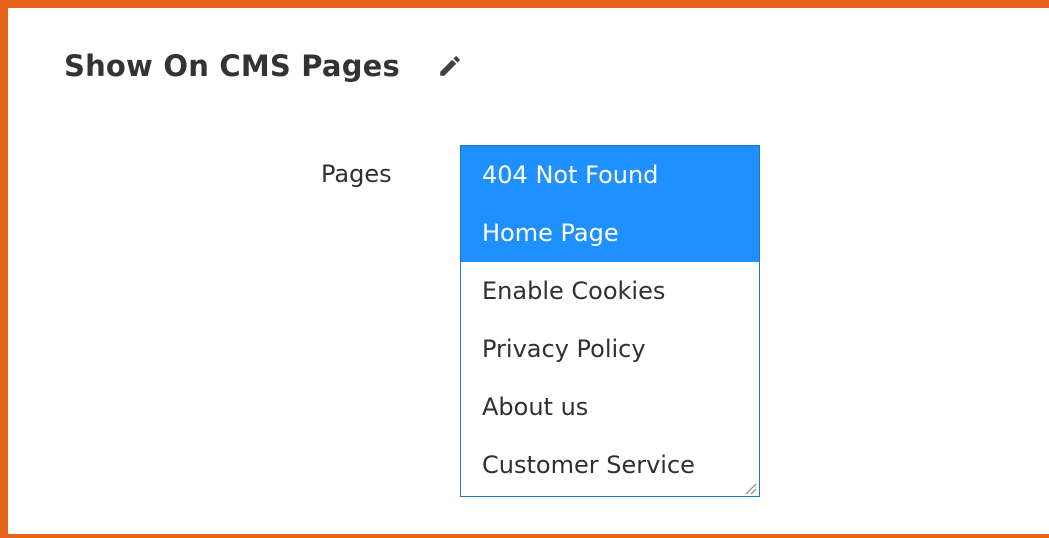 The image size is (1049, 538). Describe the element at coordinates (750, 487) in the screenshot. I see `resize-handle-icon` at that location.